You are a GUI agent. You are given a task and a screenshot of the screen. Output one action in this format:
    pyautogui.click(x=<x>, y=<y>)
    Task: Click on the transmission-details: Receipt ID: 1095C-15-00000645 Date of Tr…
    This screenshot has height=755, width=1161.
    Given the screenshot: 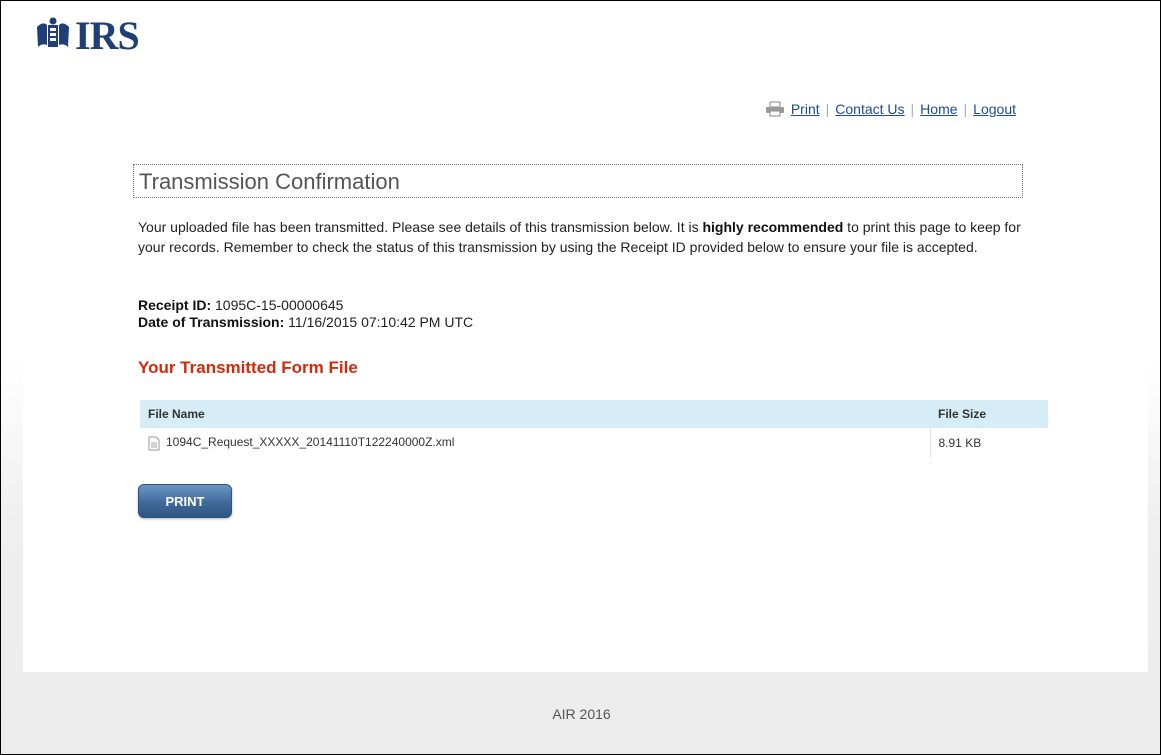 What is the action you would take?
    pyautogui.click(x=305, y=314)
    